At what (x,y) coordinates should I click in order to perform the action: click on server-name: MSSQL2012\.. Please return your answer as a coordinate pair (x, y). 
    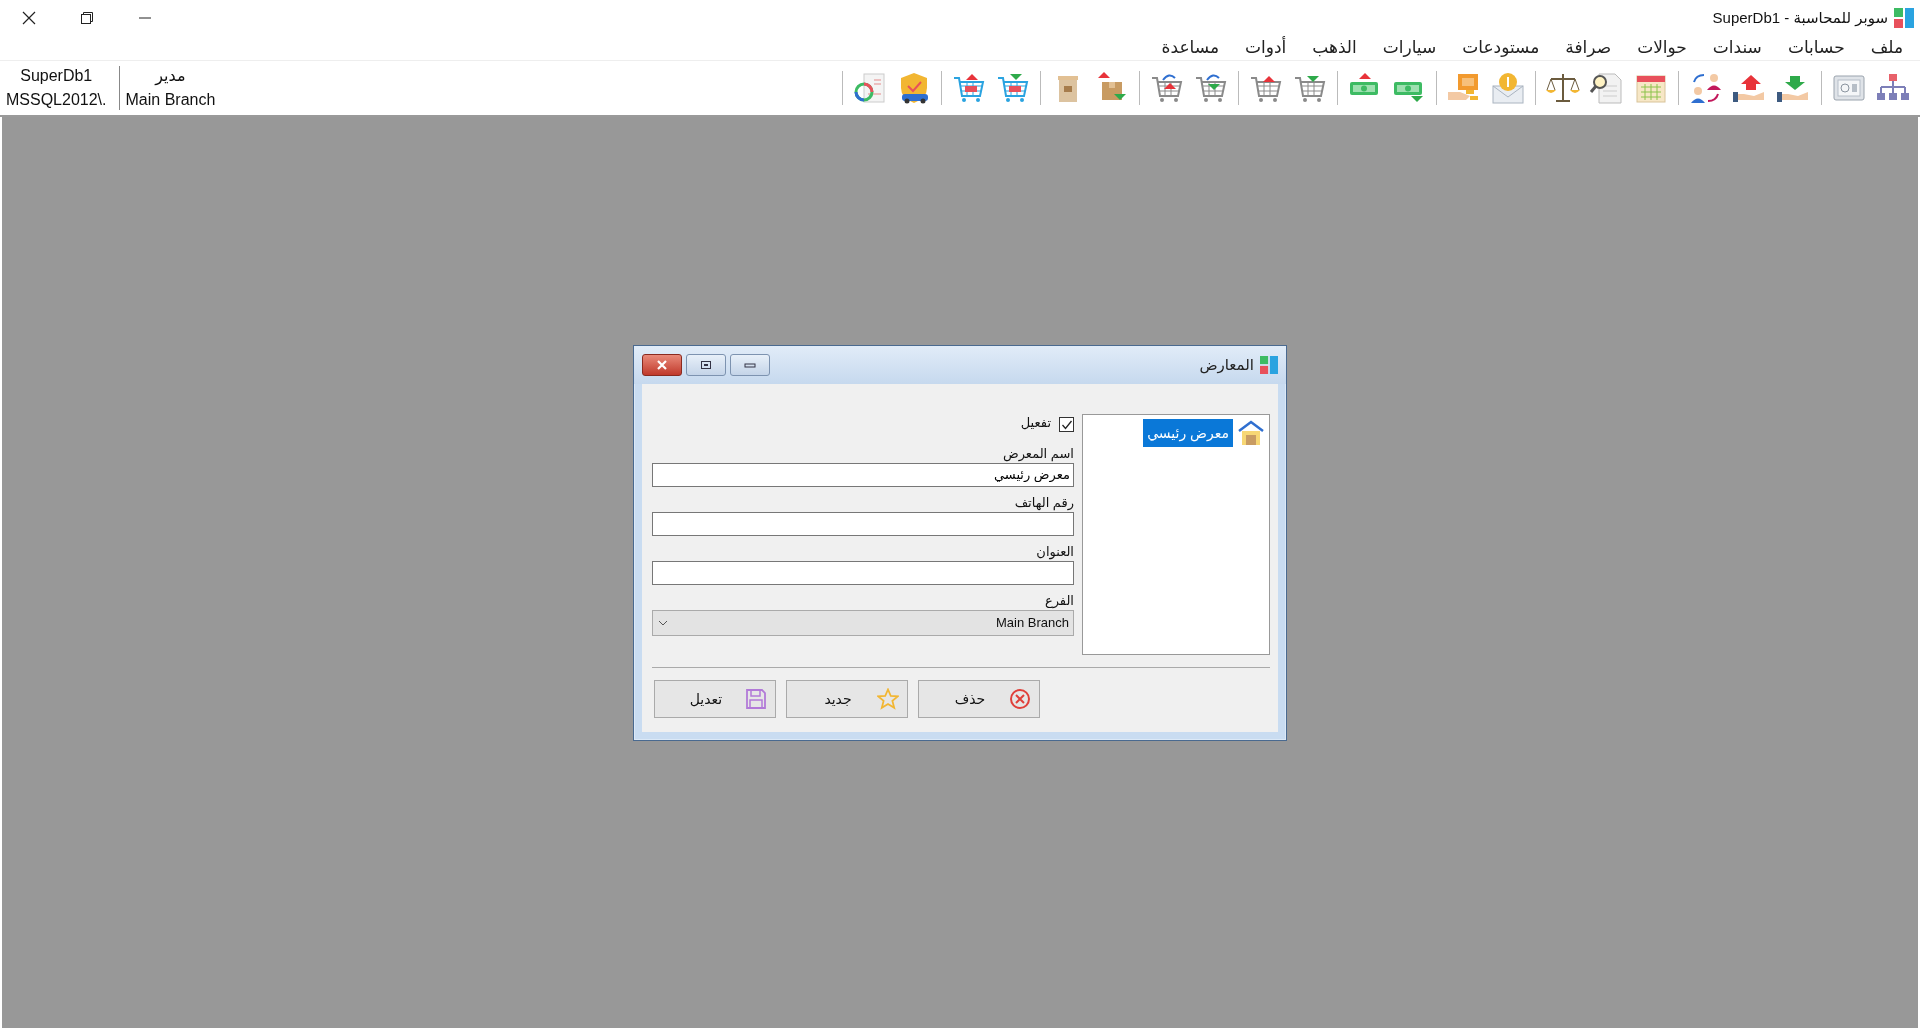
    Looking at the image, I should click on (56, 100).